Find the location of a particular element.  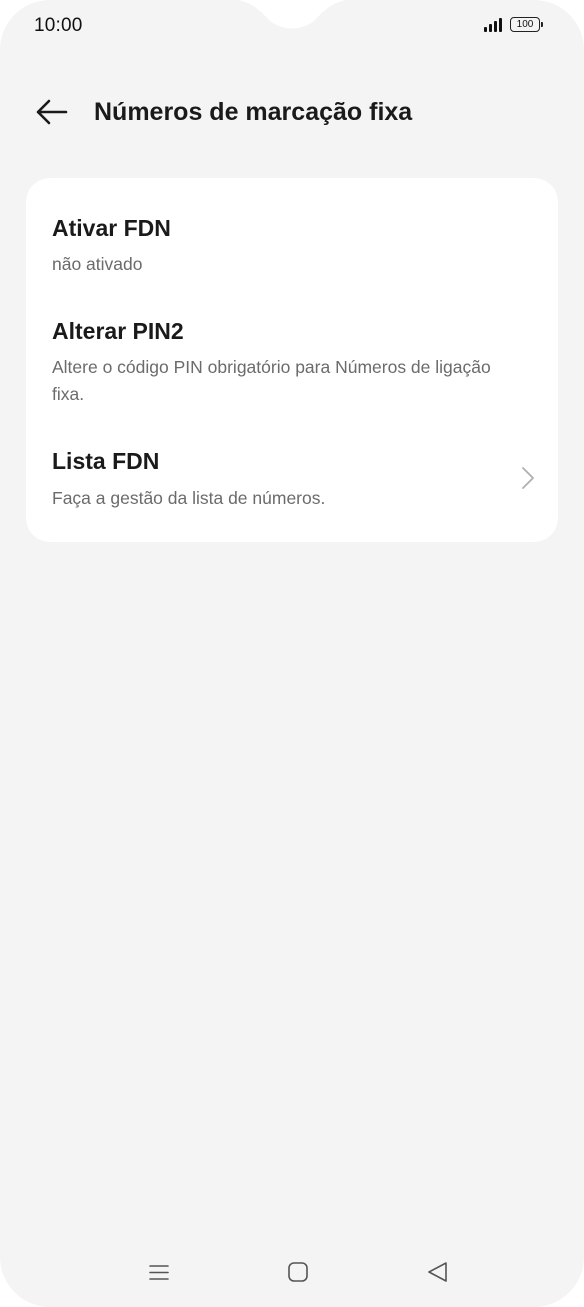

setting-item-title: Ativar FDN is located at coordinates (111, 228).